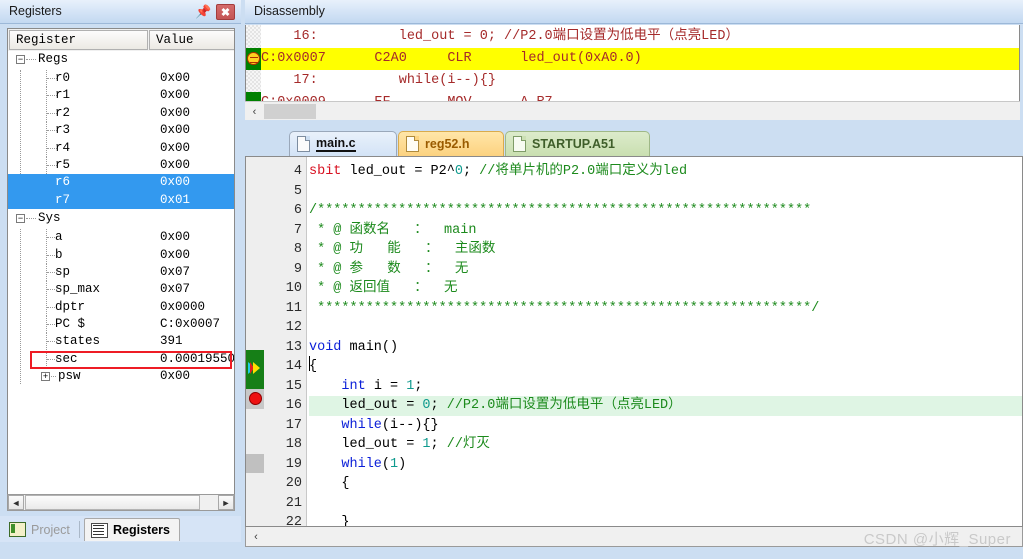 The width and height of the screenshot is (1023, 559). Describe the element at coordinates (121, 165) in the screenshot. I see `register-row: r5 0x00` at that location.